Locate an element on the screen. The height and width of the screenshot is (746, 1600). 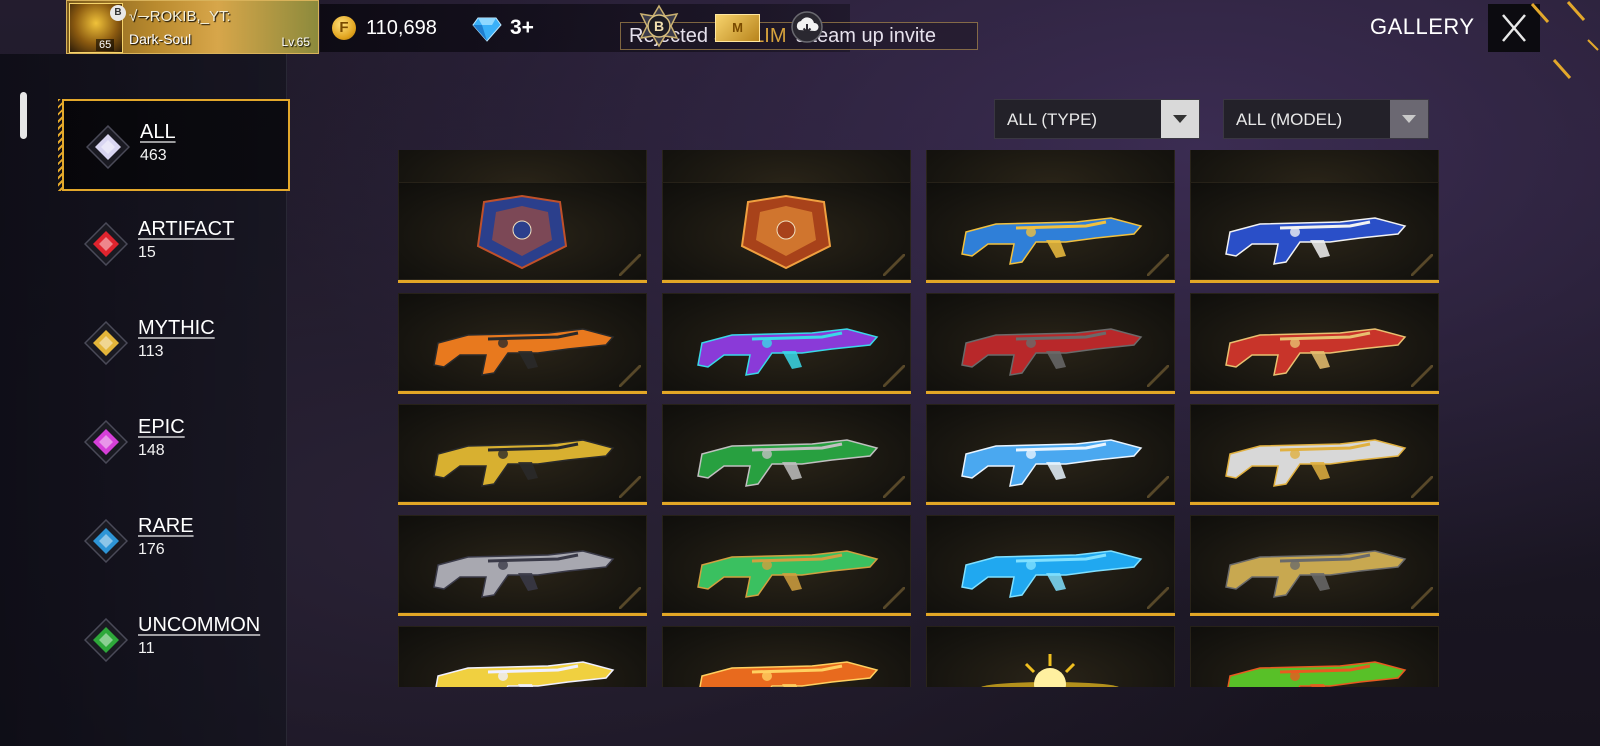
gallery-item-purple-cyber-rifle is located at coordinates (786, 343).